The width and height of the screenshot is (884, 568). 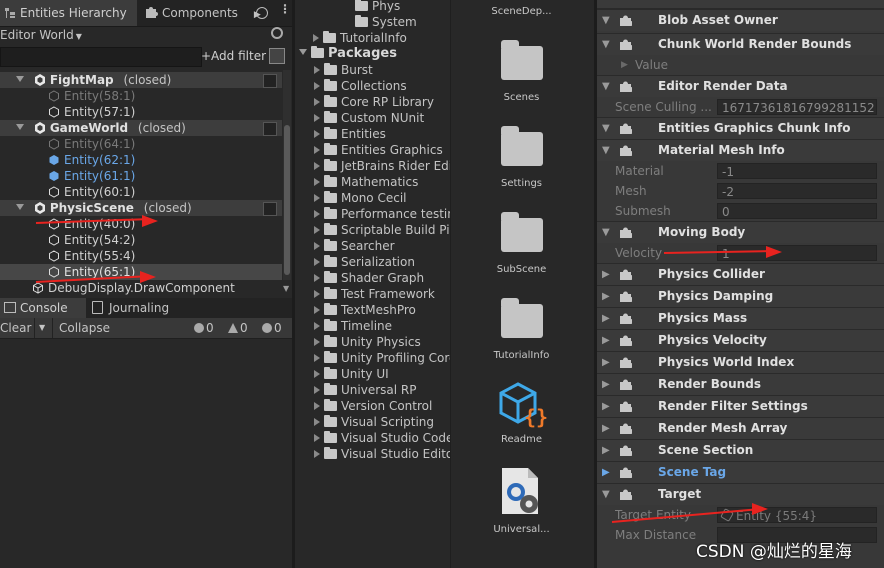 What do you see at coordinates (91, 160) in the screenshot?
I see `list-item: Entity(62:1)` at bounding box center [91, 160].